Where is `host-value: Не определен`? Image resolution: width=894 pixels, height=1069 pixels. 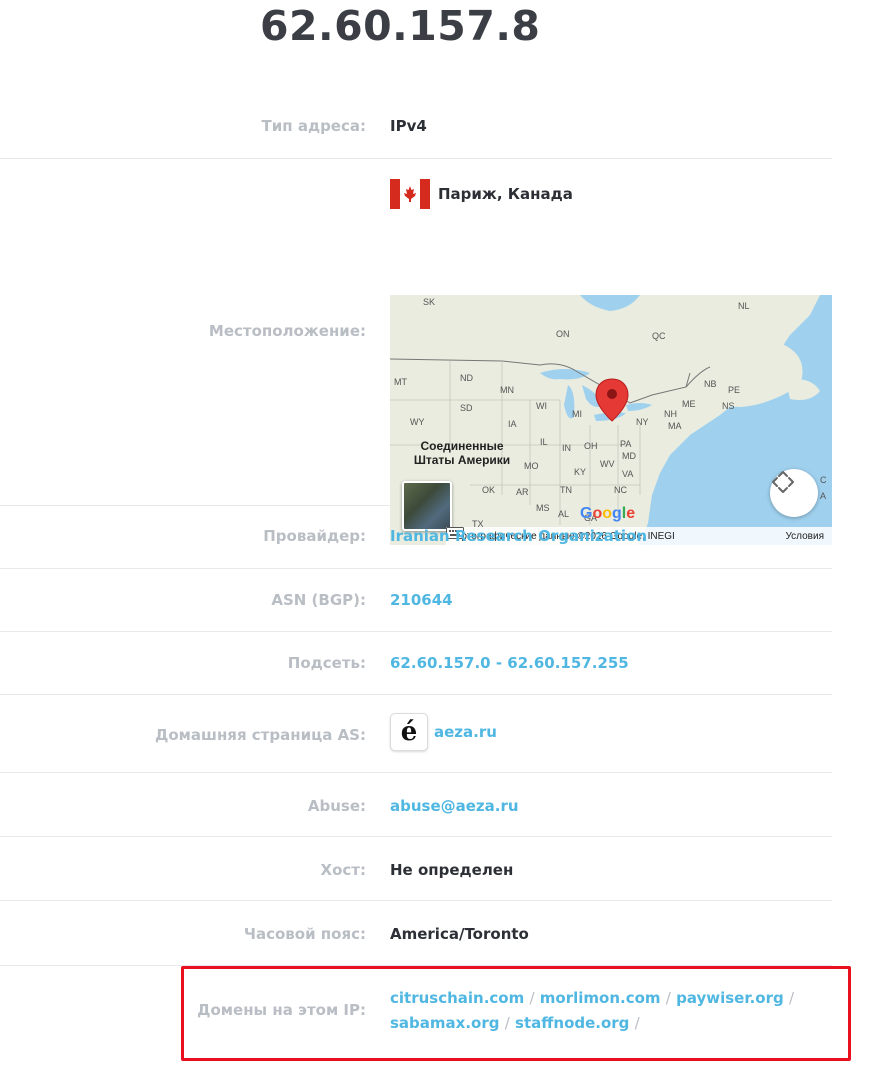
host-value: Не определен is located at coordinates (452, 870).